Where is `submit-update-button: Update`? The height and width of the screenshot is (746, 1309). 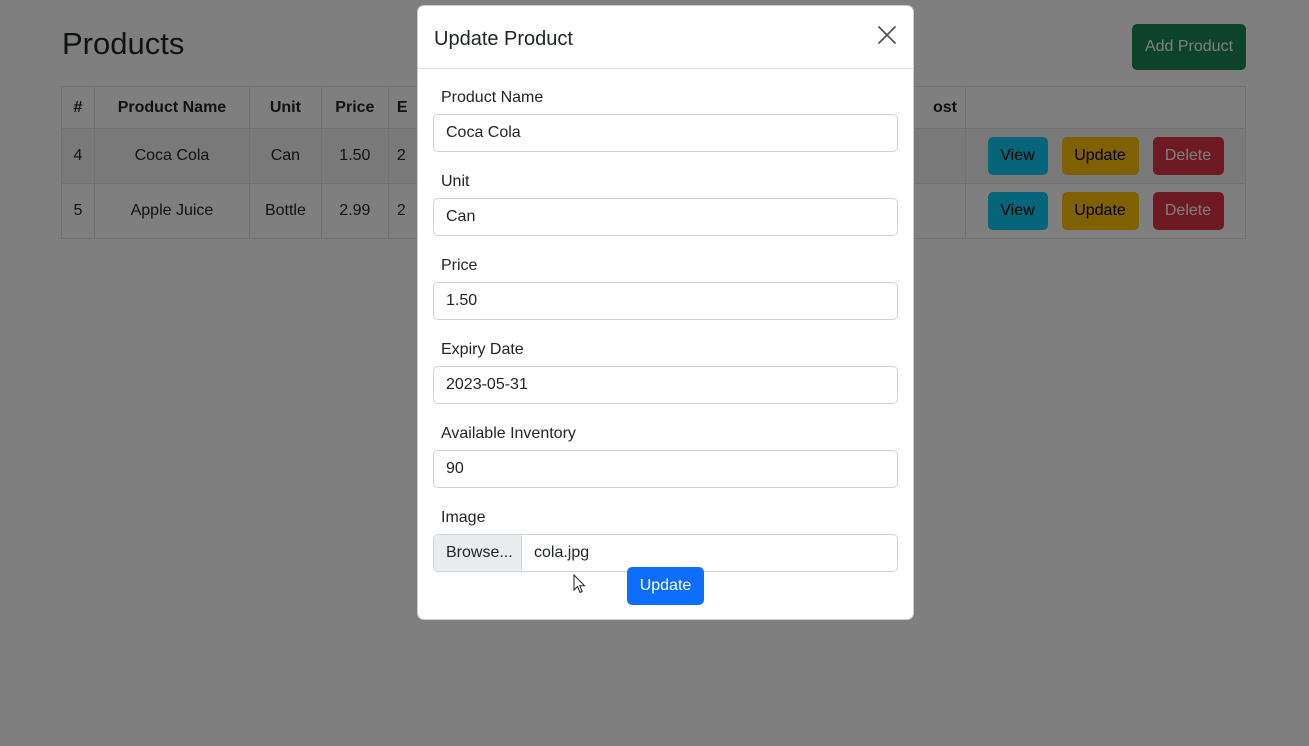
submit-update-button: Update is located at coordinates (665, 586).